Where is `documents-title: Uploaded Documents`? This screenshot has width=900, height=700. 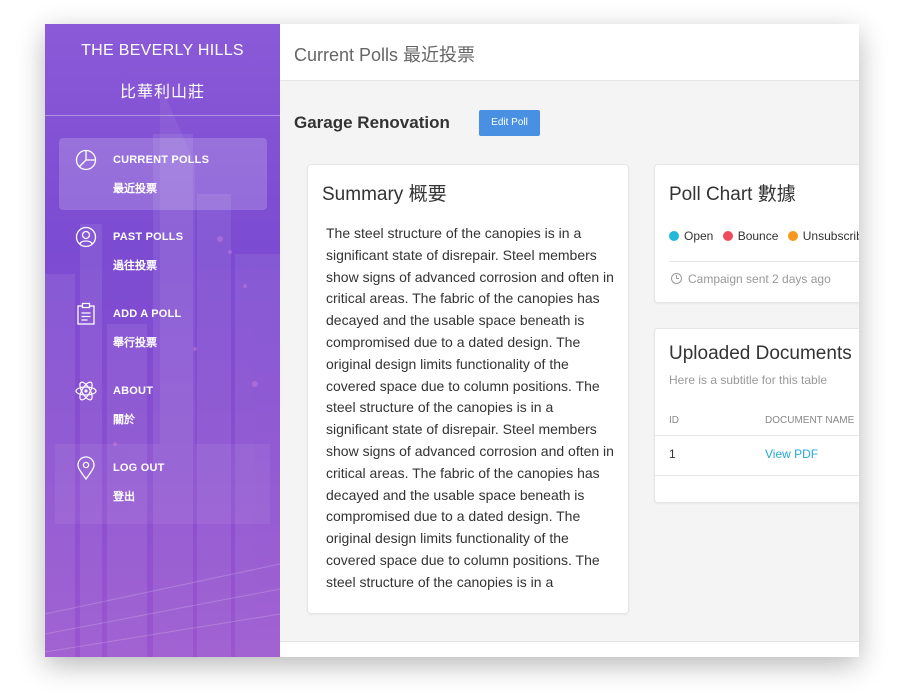 documents-title: Uploaded Documents is located at coordinates (760, 353).